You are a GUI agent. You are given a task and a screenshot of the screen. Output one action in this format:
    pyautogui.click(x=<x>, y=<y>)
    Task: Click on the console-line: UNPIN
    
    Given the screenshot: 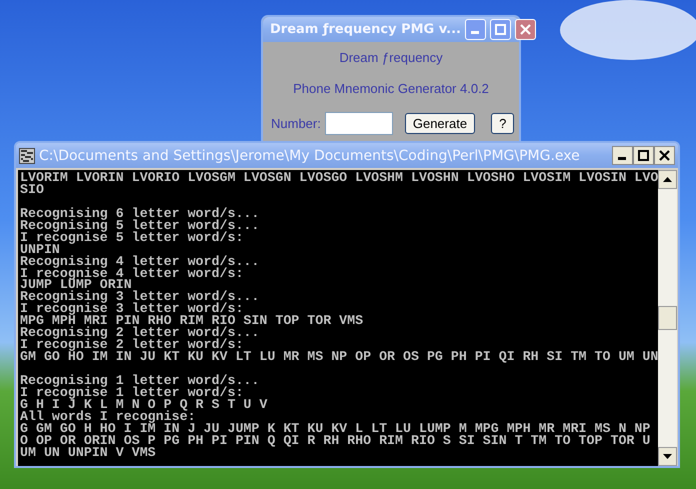 What is the action you would take?
    pyautogui.click(x=40, y=250)
    